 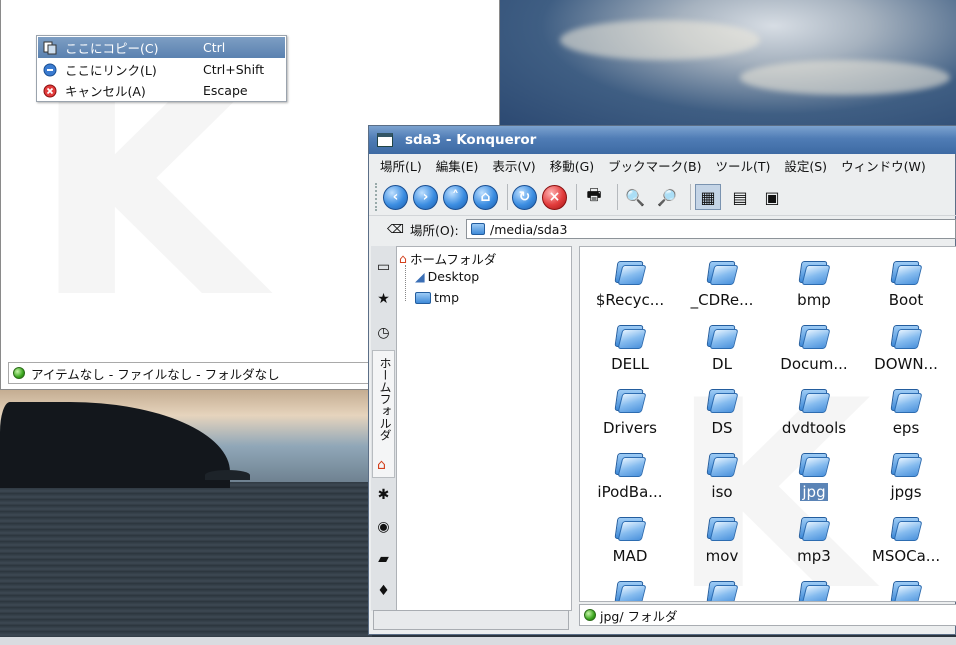 I want to click on stop-icon: ×, so click(x=554, y=197).